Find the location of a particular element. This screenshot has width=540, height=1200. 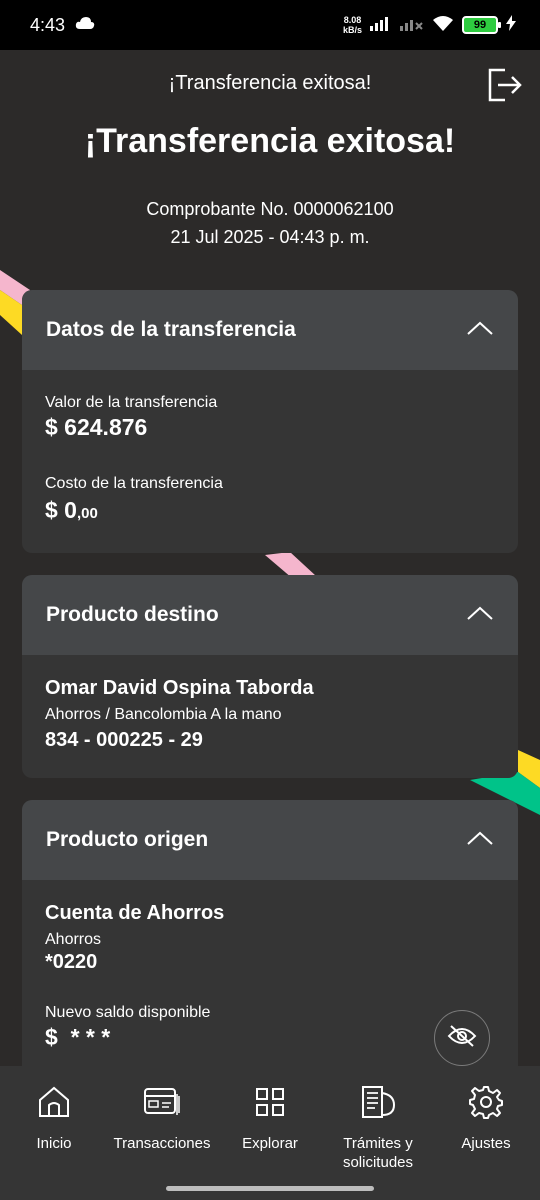

card-title: Producto origen is located at coordinates (127, 839).